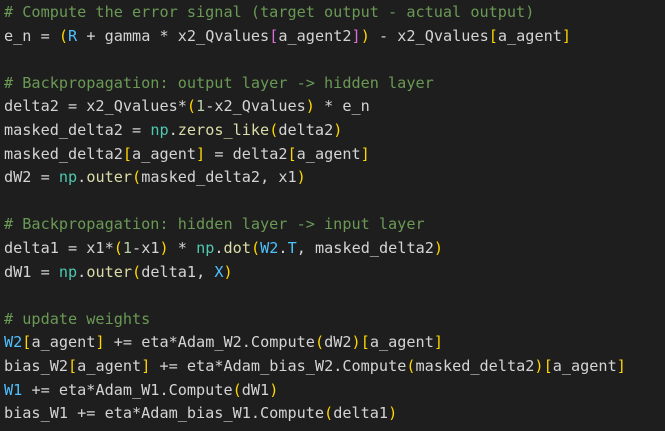  I want to click on code-token: masked_delta2 =, so click(77, 130).